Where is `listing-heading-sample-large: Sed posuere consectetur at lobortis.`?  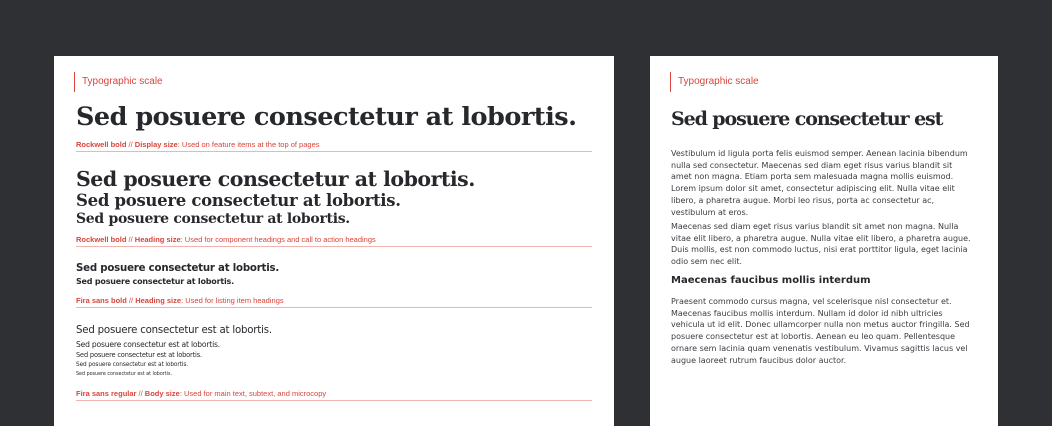 listing-heading-sample-large: Sed posuere consectetur at lobortis. is located at coordinates (178, 268).